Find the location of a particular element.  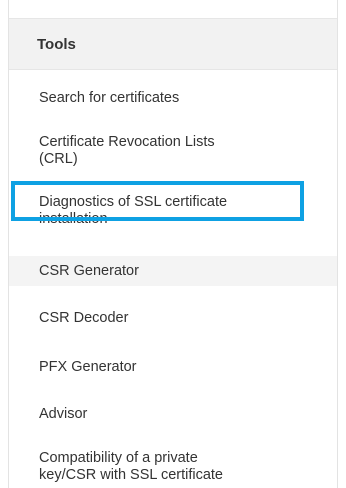

menu-item-csr-generator: CSR Generator is located at coordinates (173, 271).